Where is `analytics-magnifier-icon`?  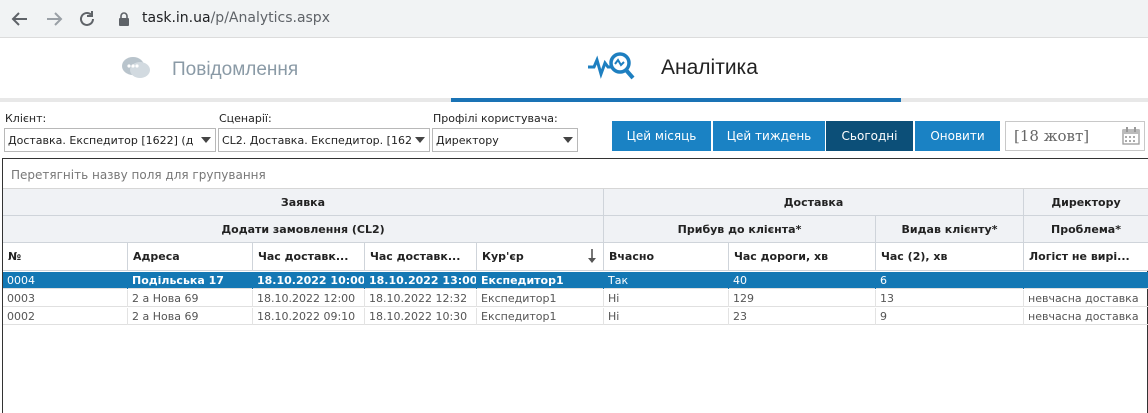
analytics-magnifier-icon is located at coordinates (611, 68).